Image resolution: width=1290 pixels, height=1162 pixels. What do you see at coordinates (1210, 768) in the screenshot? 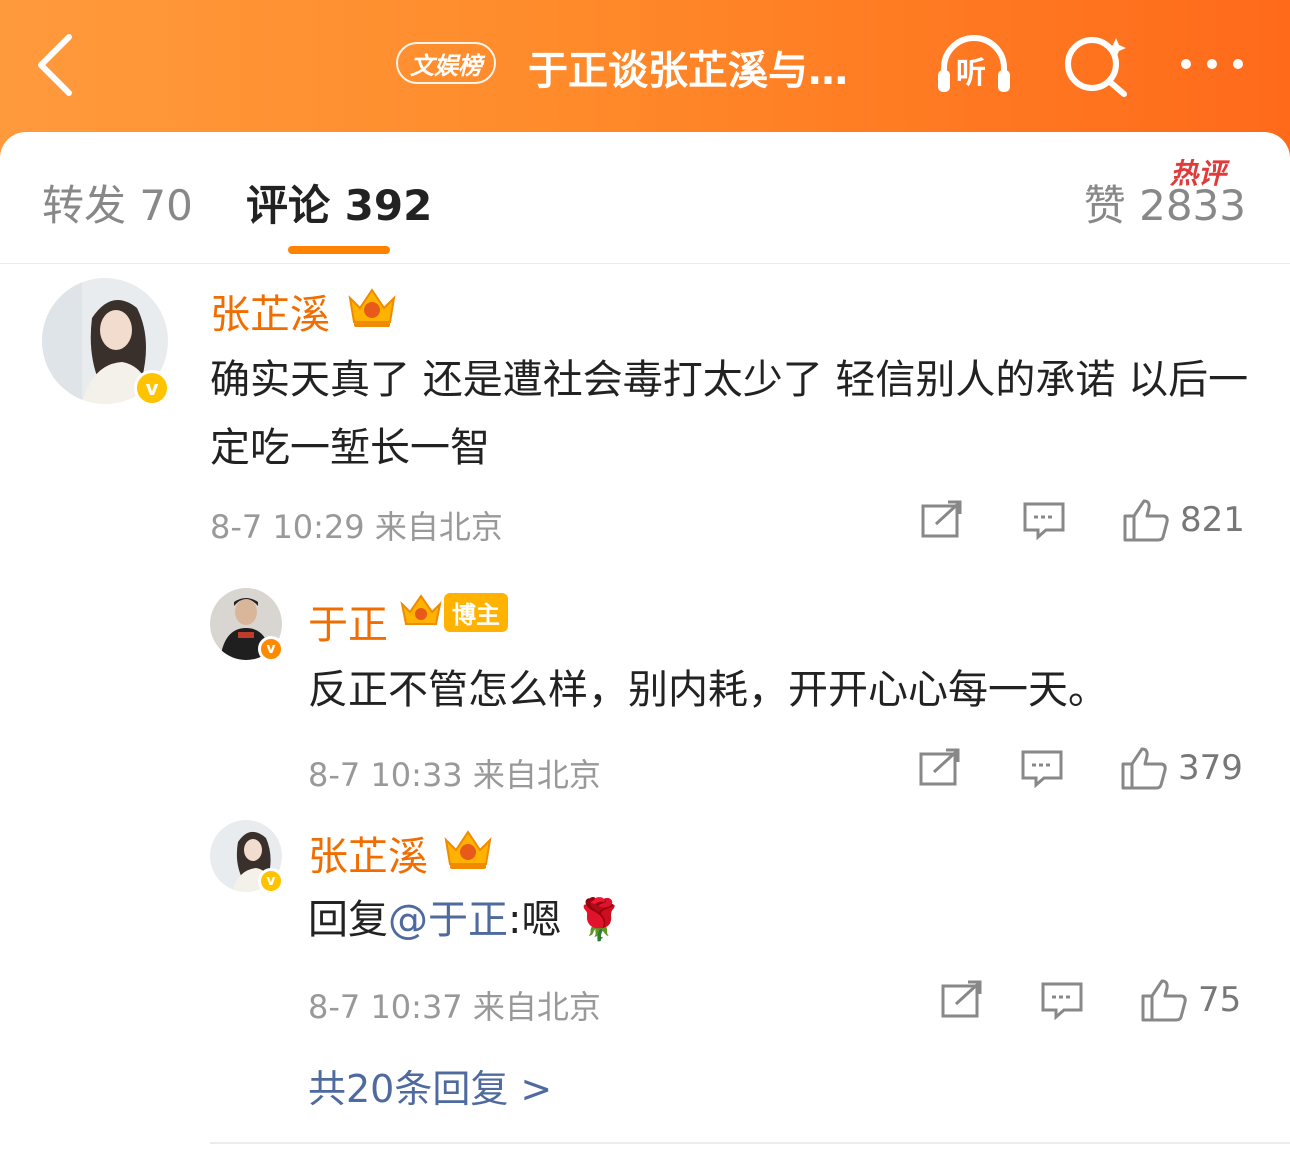
I see `like-count: 379` at bounding box center [1210, 768].